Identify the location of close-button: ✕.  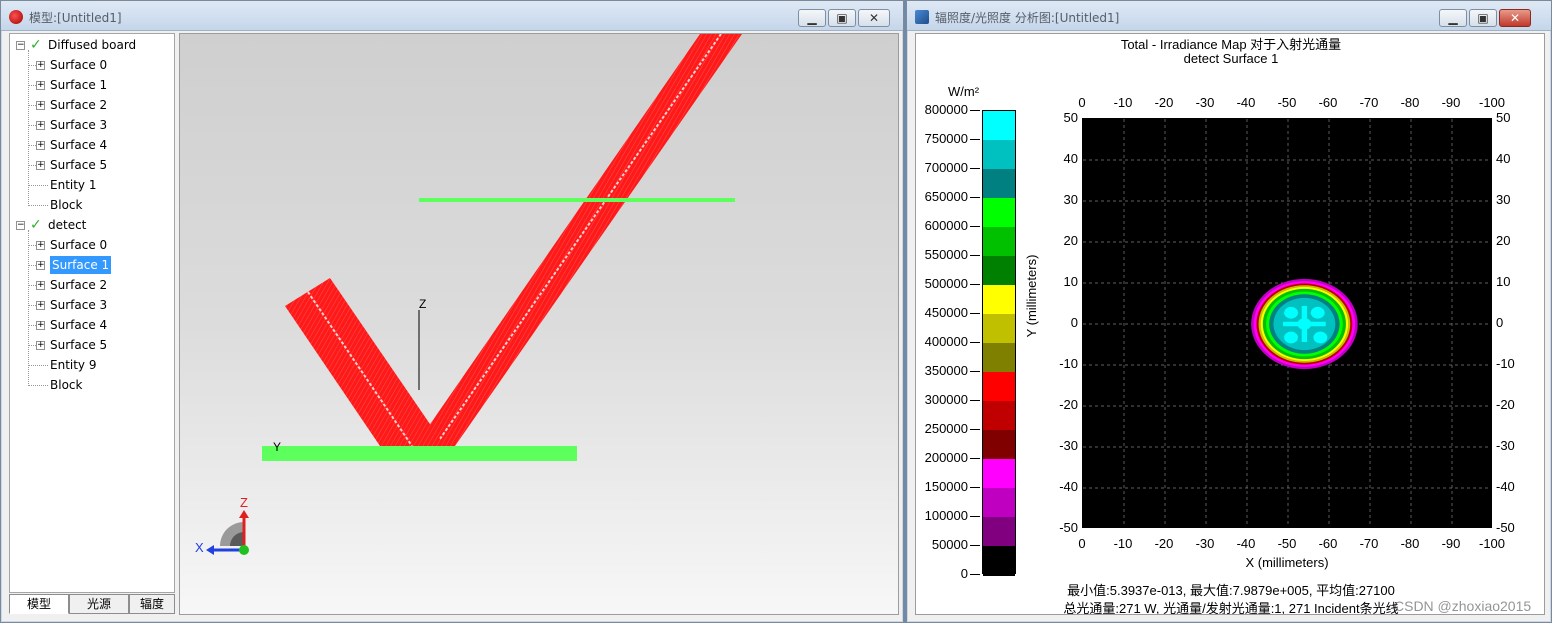
(874, 18).